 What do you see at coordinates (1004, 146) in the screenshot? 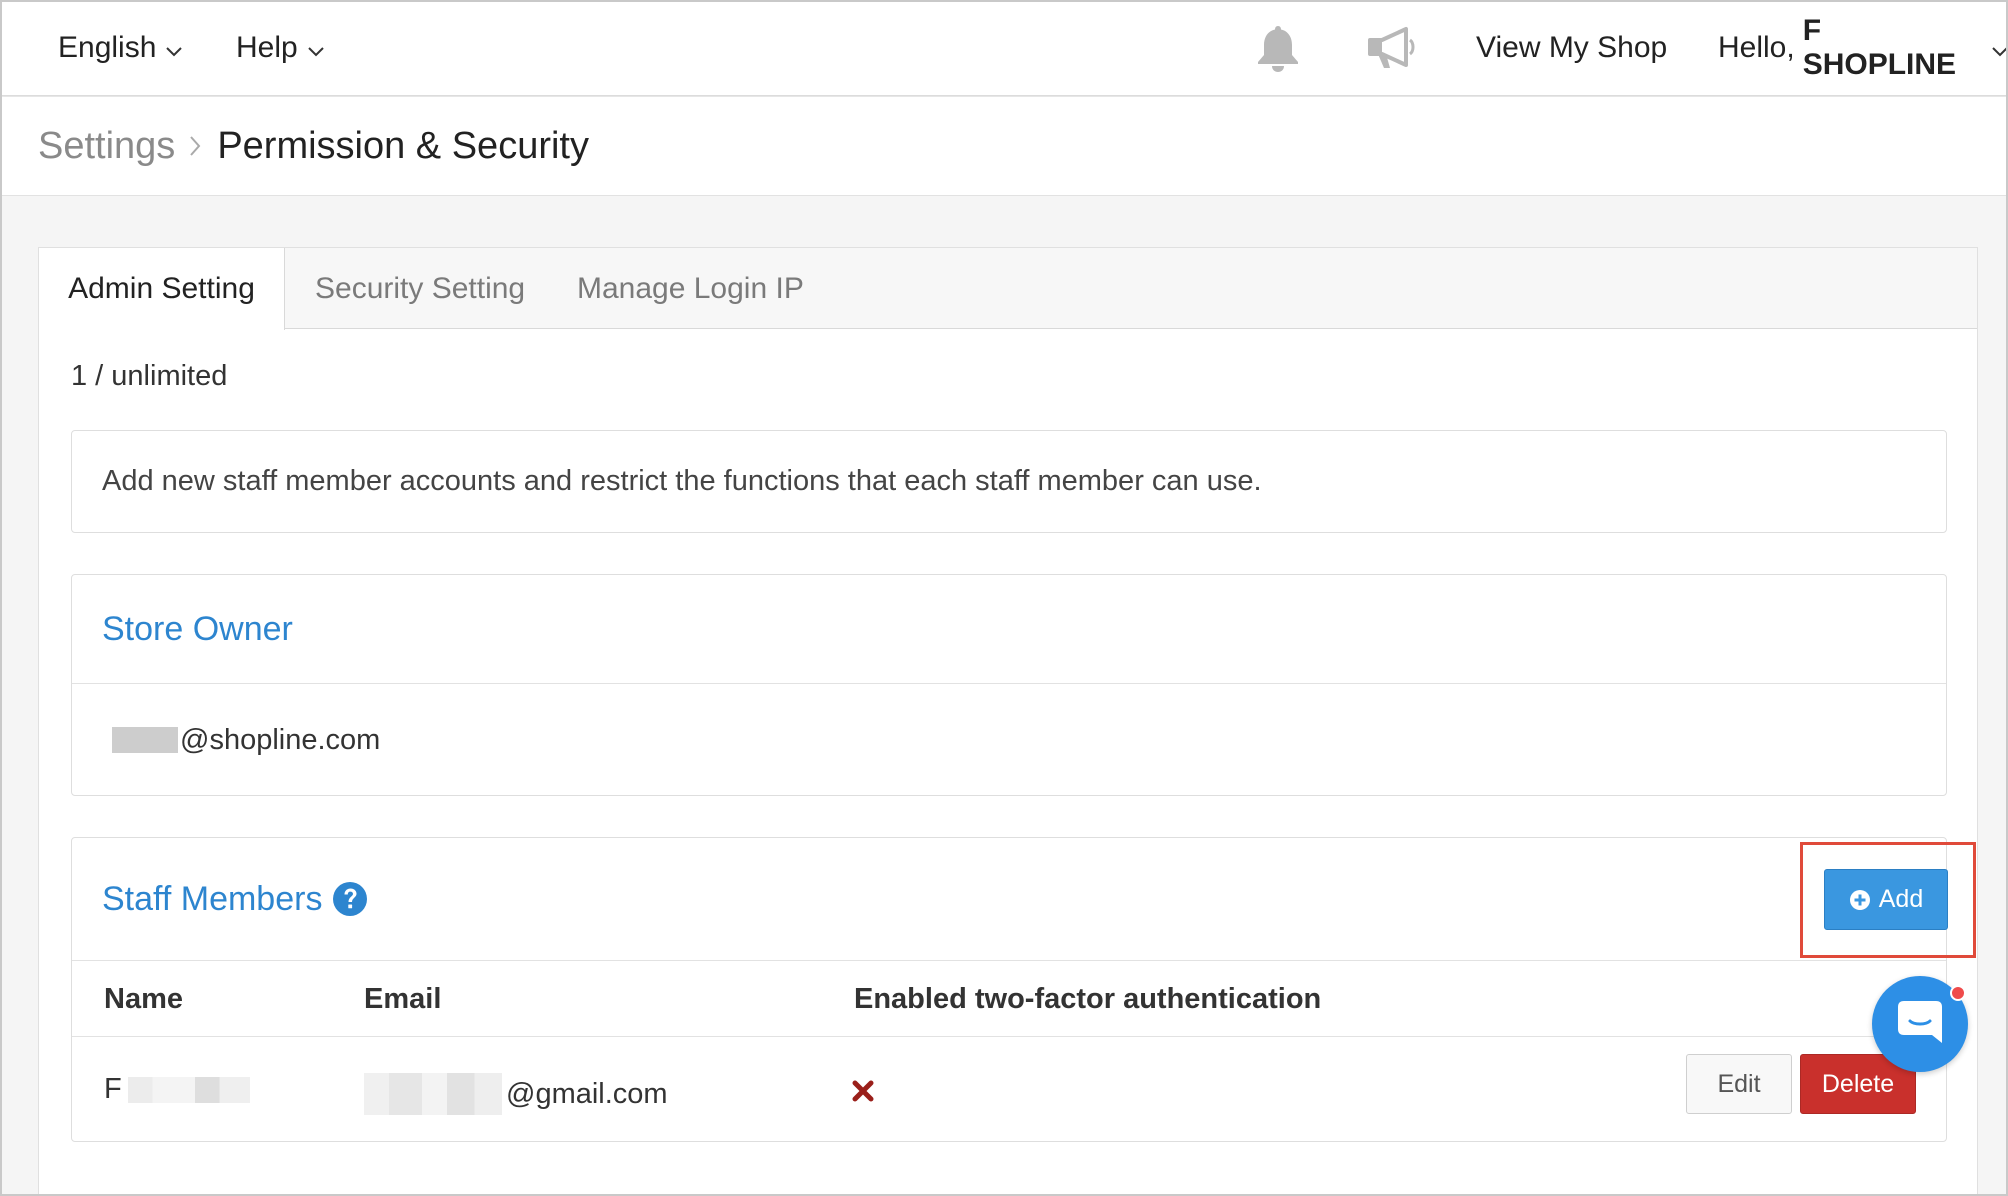
I see `breadcrumb: Settings Permission & Security` at bounding box center [1004, 146].